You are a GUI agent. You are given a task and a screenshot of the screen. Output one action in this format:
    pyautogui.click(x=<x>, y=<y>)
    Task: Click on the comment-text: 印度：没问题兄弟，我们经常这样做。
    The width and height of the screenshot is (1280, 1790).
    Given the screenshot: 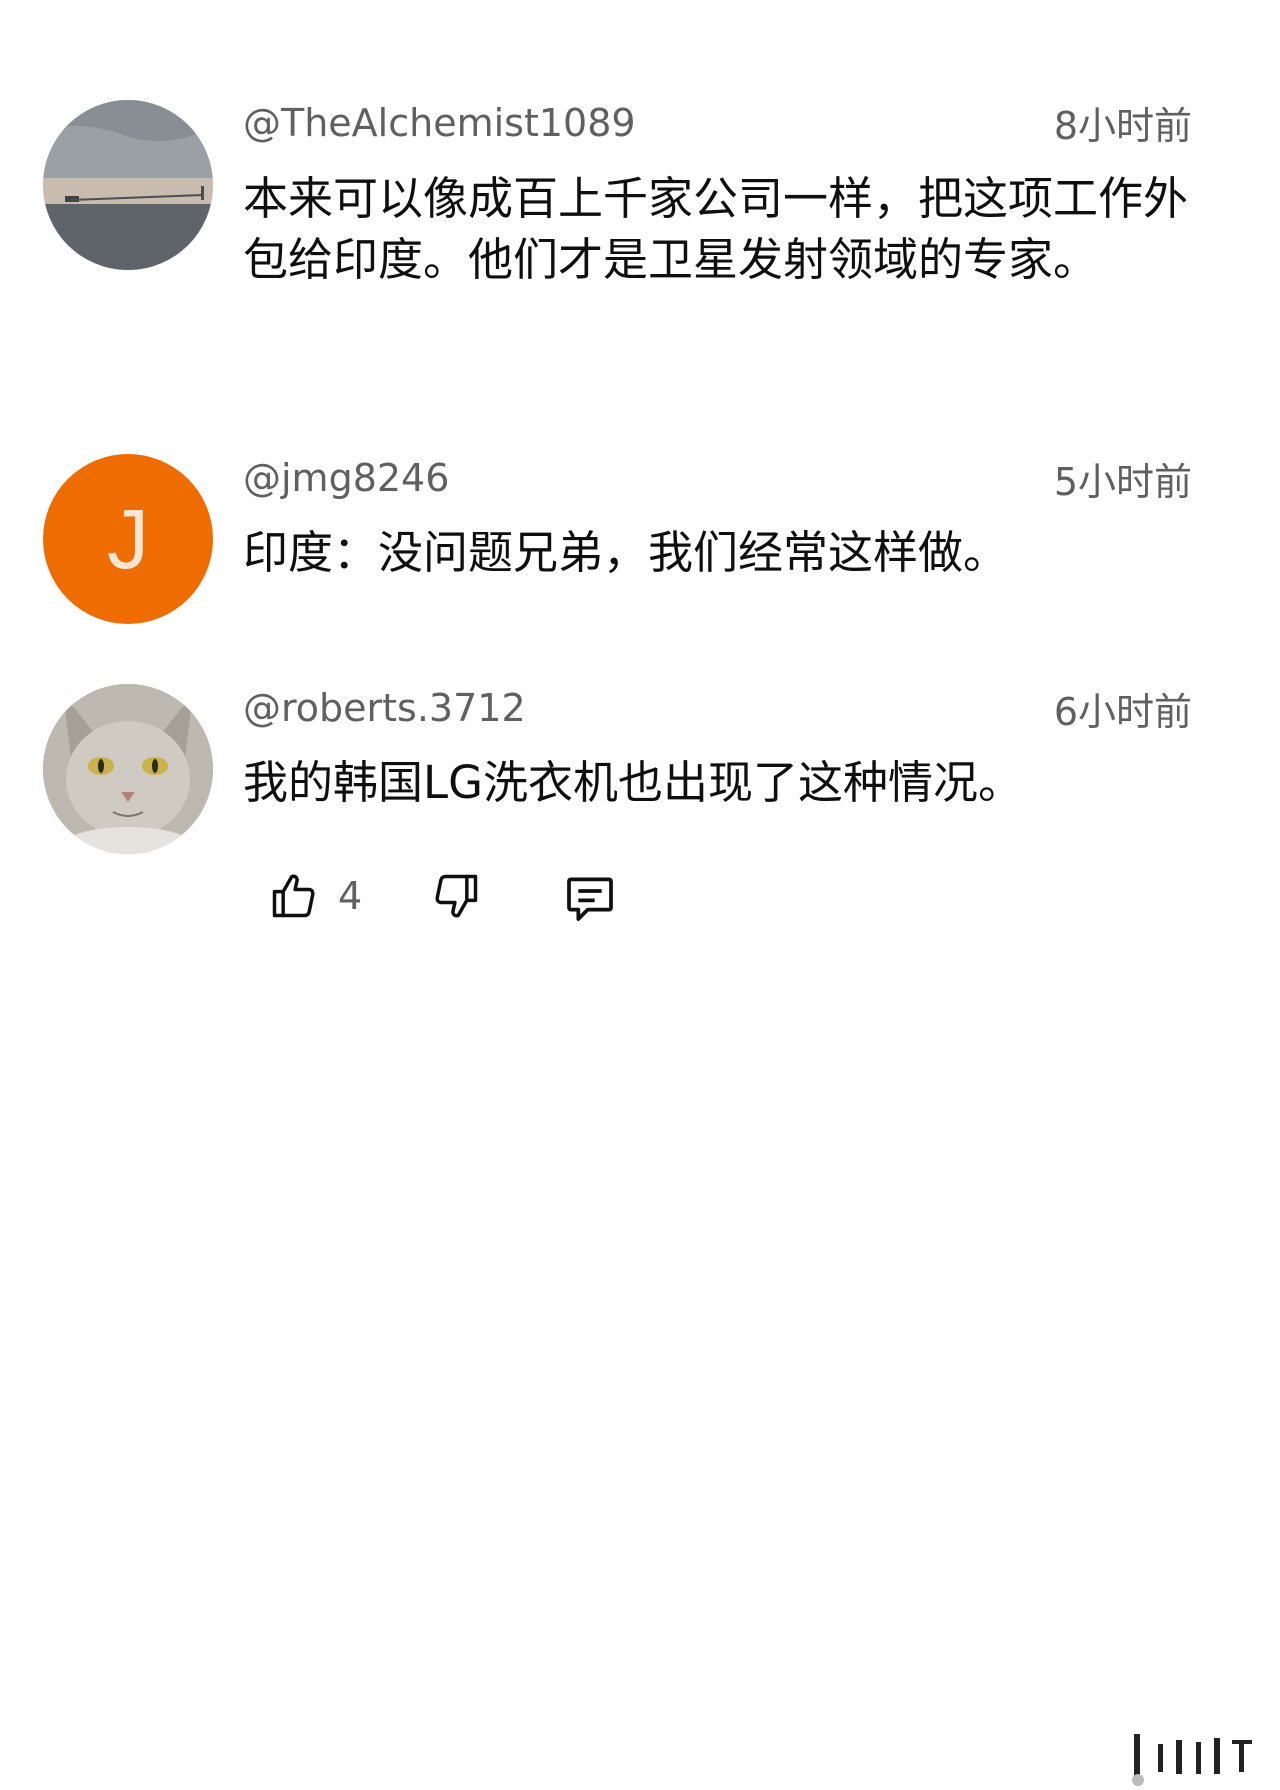 What is the action you would take?
    pyautogui.click(x=626, y=552)
    